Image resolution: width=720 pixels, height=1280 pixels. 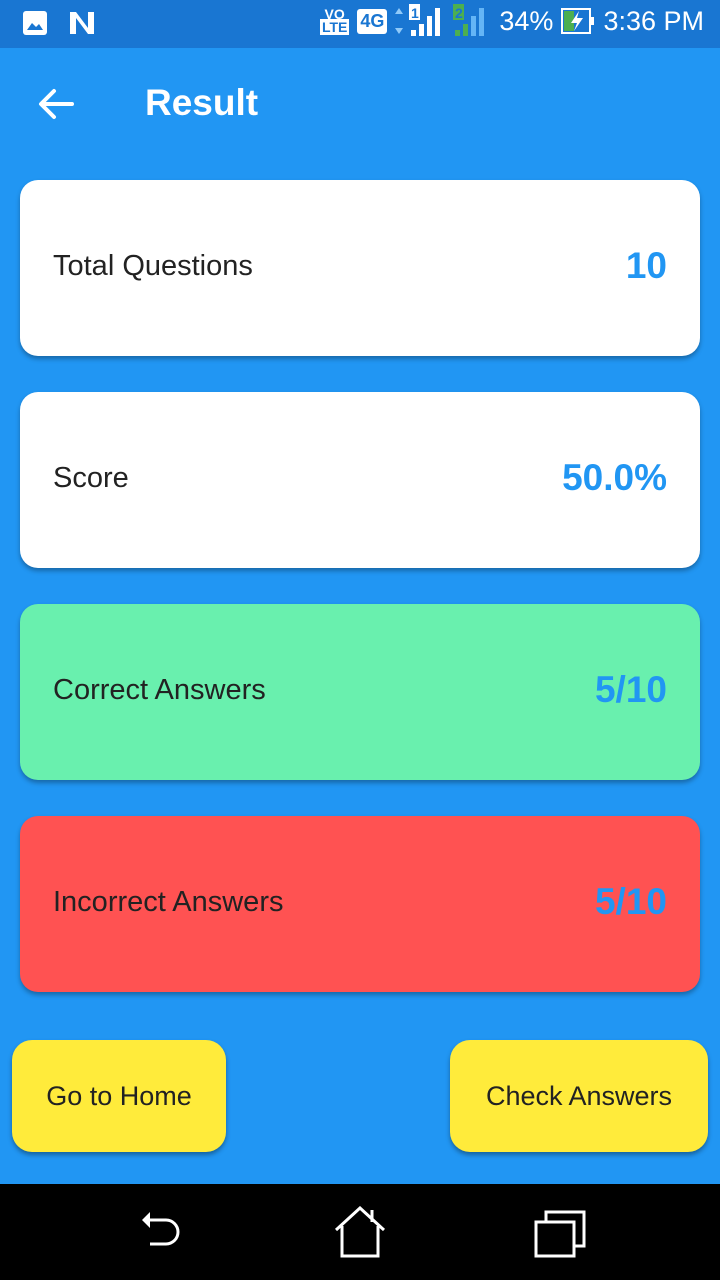 I want to click on correct-answers-value: 5/10, so click(x=630, y=689).